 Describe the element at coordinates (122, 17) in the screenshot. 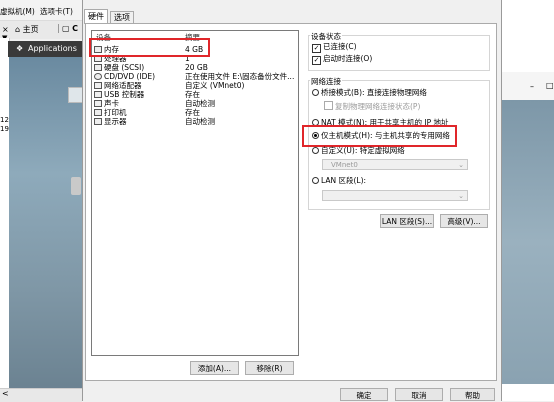

I see `tab-options: 选项` at that location.